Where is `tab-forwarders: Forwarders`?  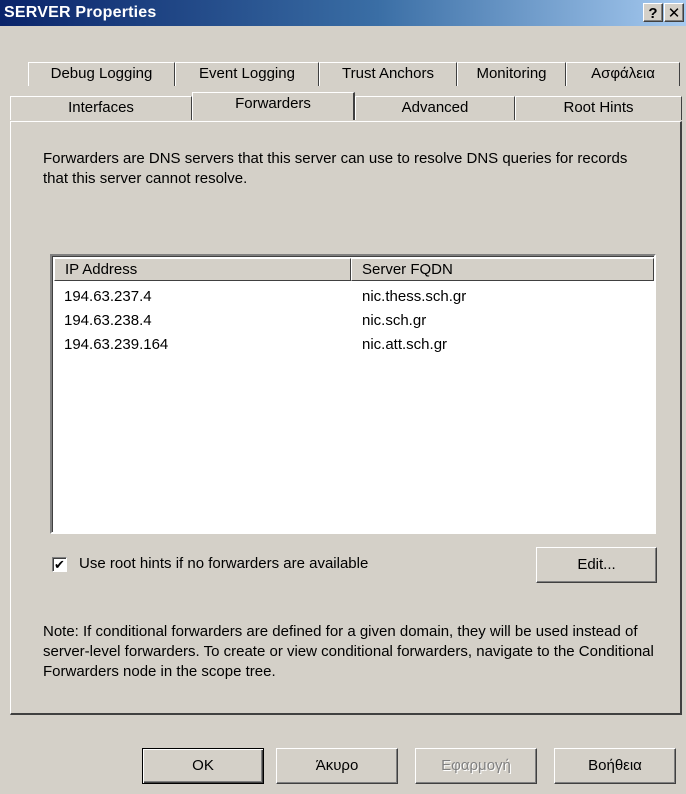 tab-forwarders: Forwarders is located at coordinates (273, 106).